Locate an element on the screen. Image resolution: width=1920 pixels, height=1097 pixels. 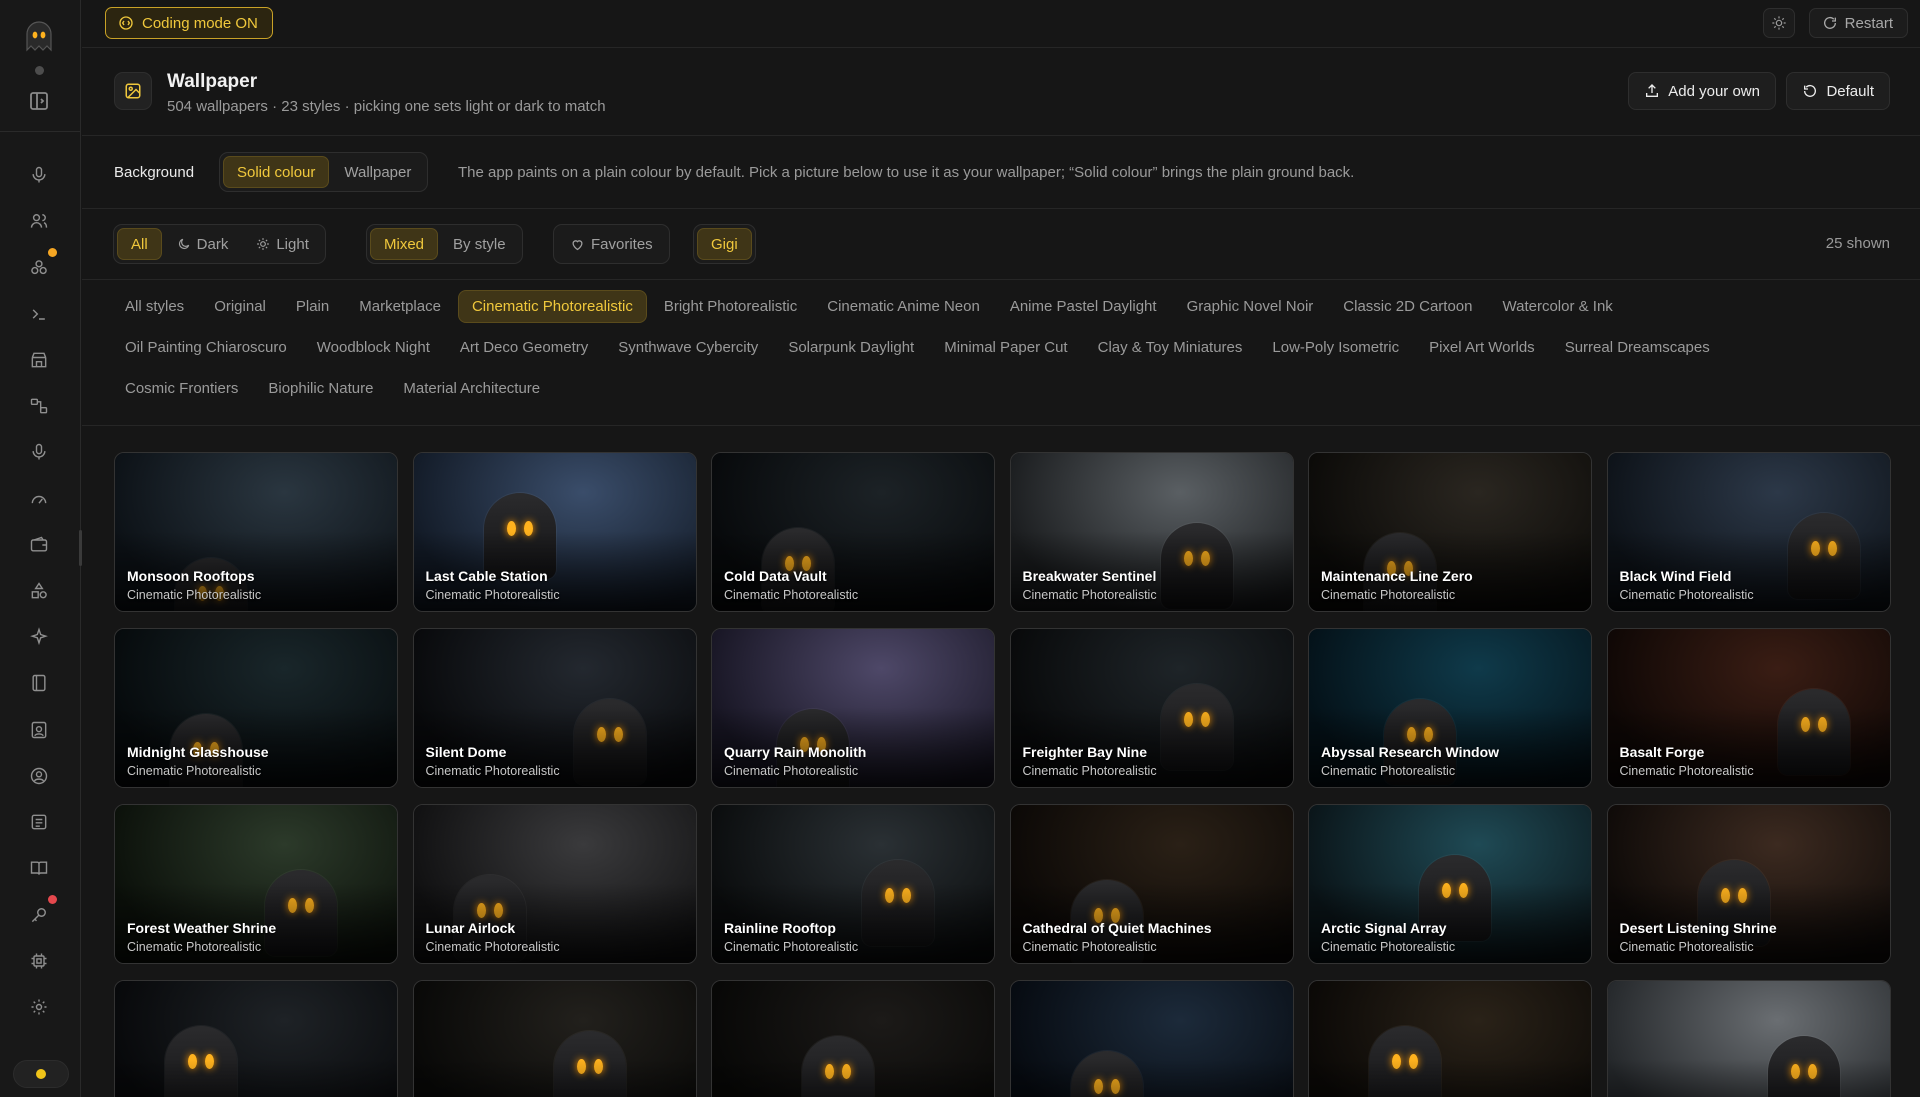
id-badge-icon is located at coordinates (39, 730).